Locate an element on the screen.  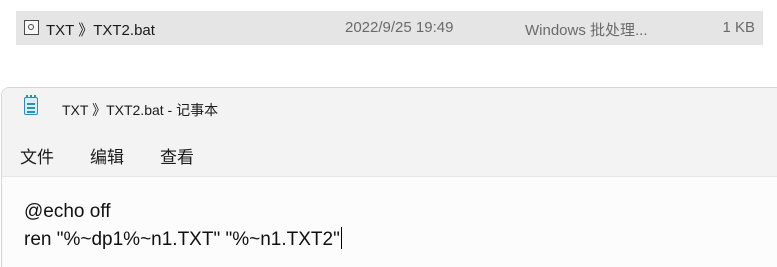
file-name: TXT 》TXT2.bat is located at coordinates (100, 30).